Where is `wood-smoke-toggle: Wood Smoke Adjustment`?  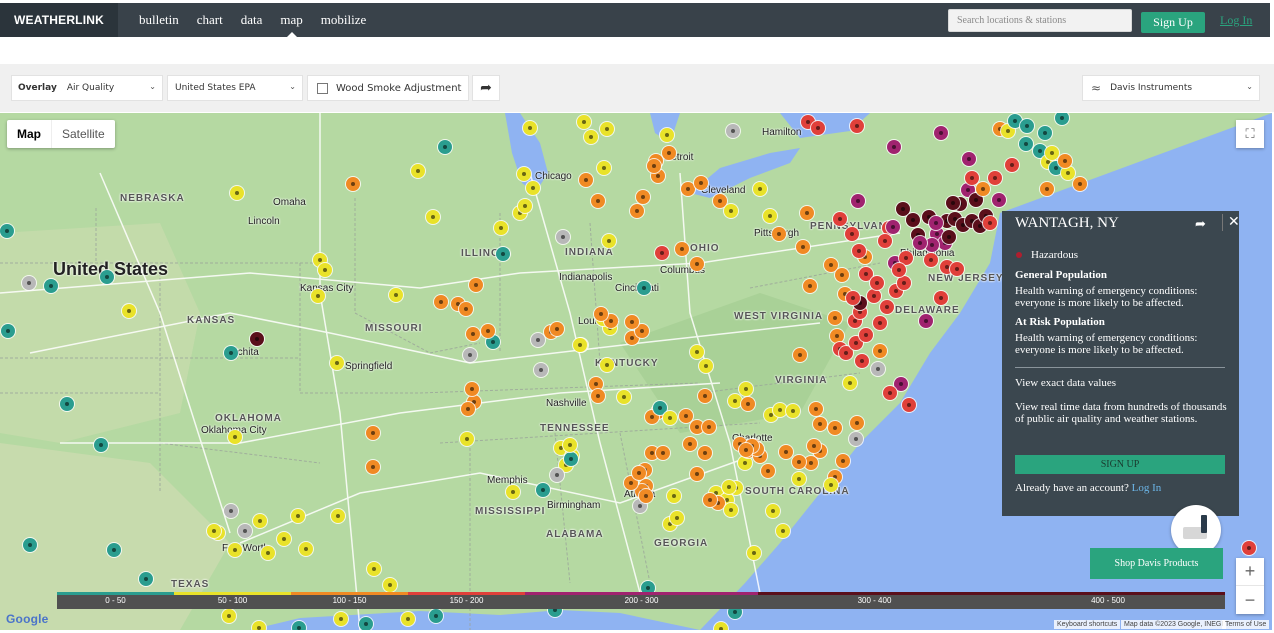 wood-smoke-toggle: Wood Smoke Adjustment is located at coordinates (388, 88).